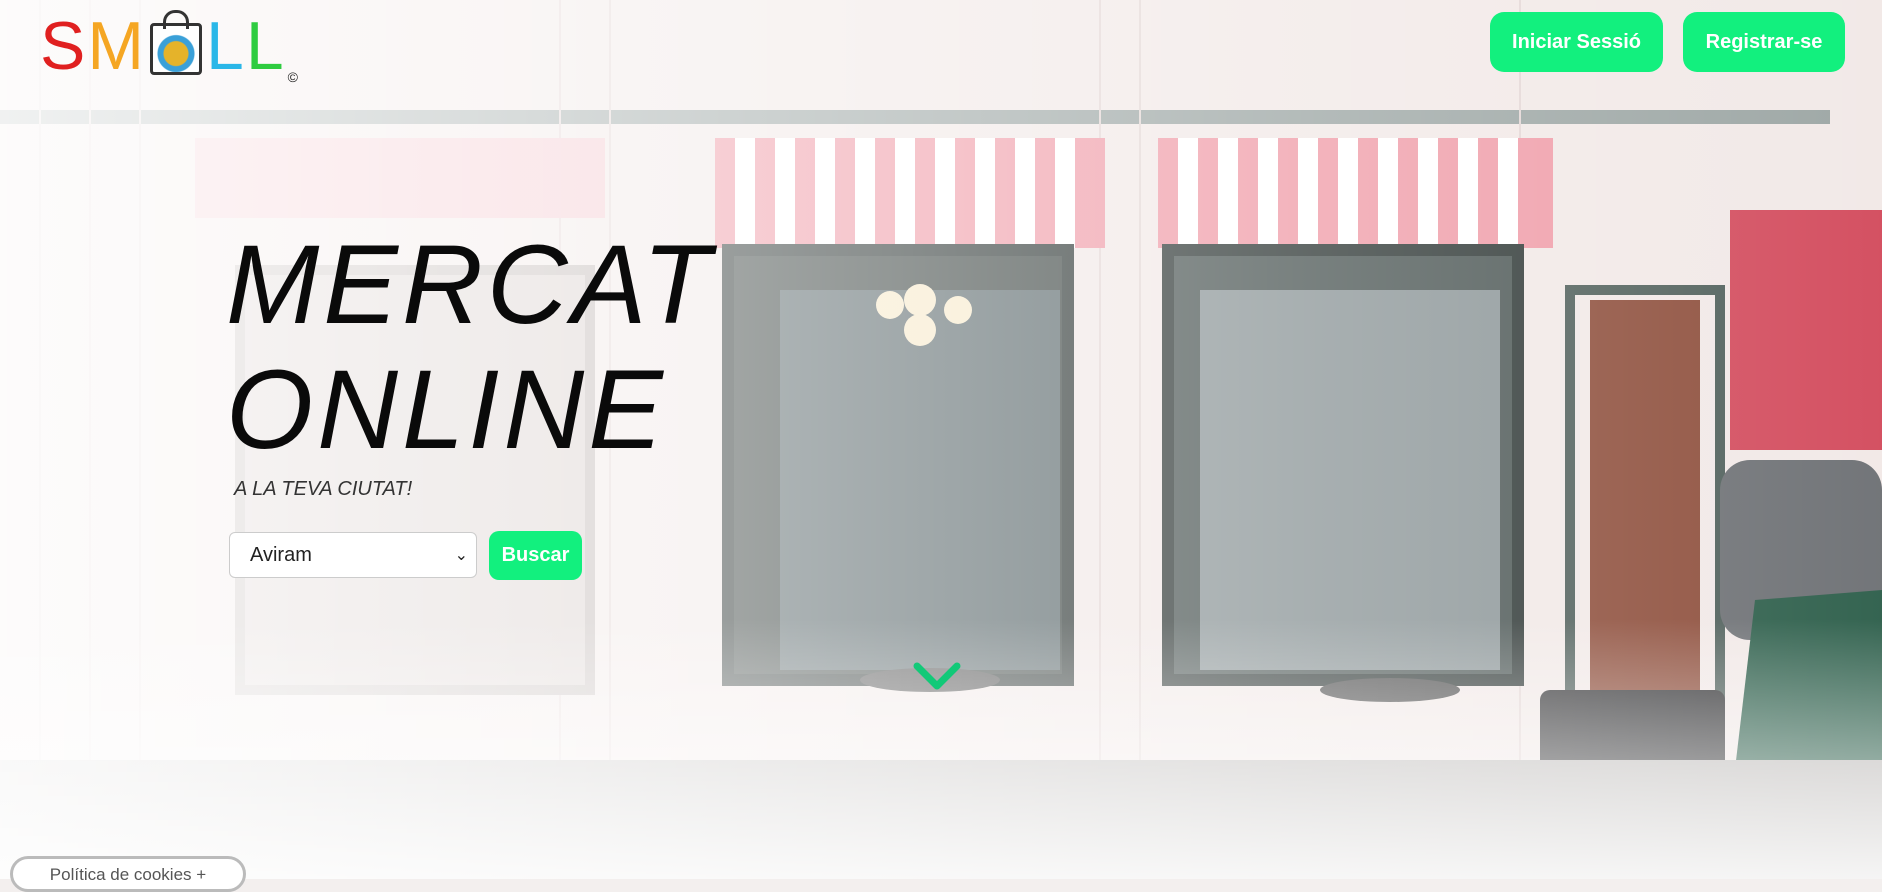  Describe the element at coordinates (293, 77) in the screenshot. I see `copyright-mark: ©` at that location.